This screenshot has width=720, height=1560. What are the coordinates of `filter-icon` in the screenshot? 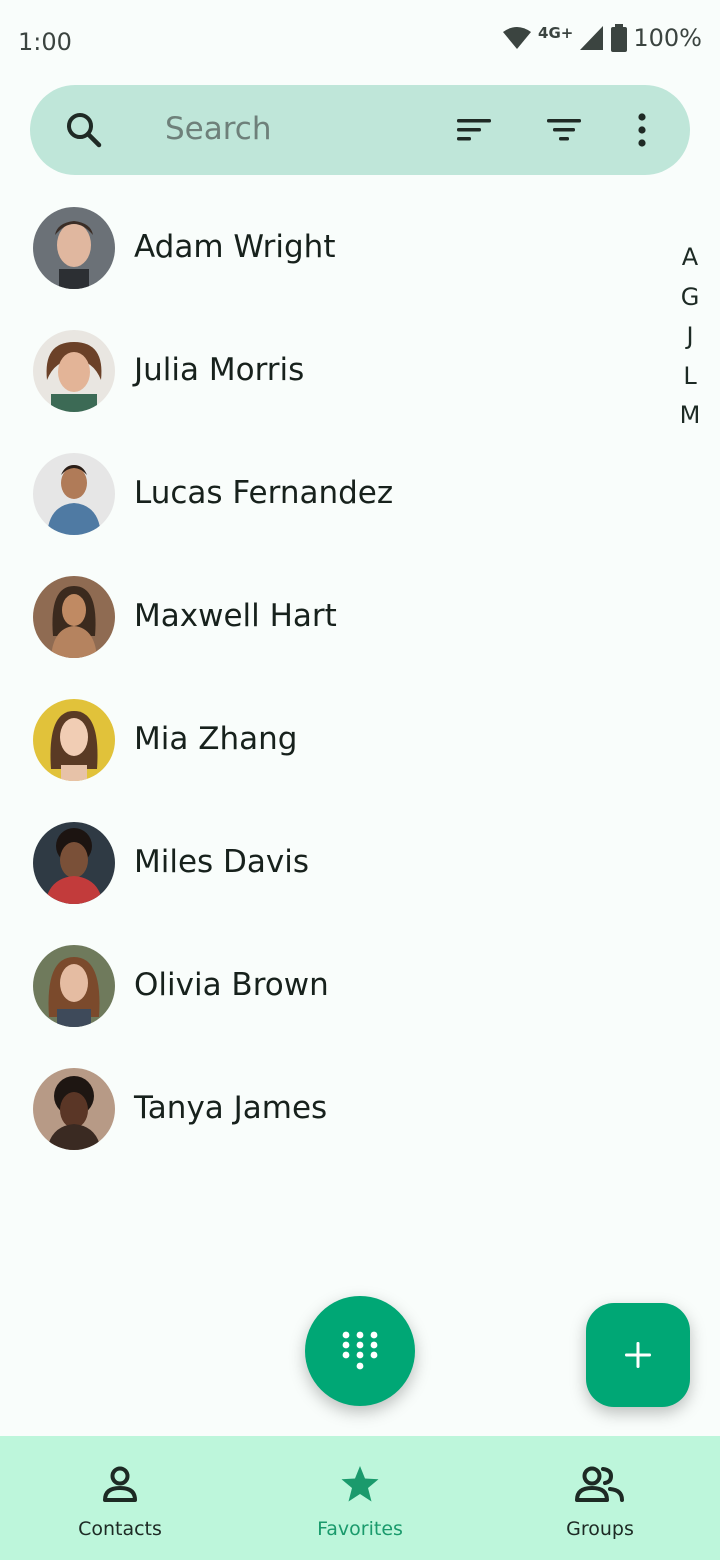 It's located at (564, 130).